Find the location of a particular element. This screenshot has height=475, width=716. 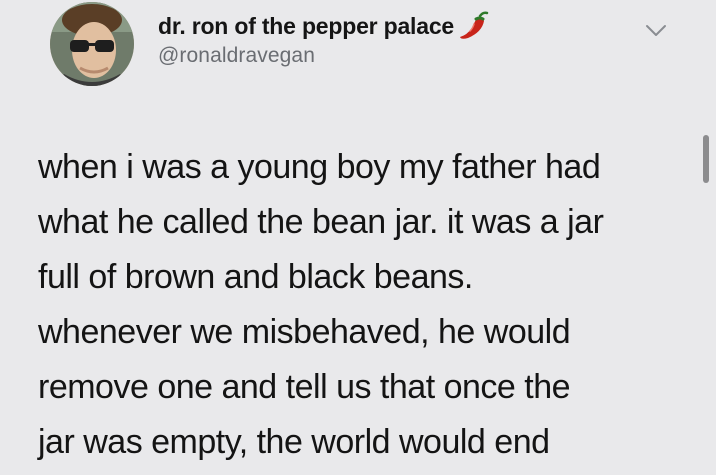

scrollbar-thumb is located at coordinates (706, 159).